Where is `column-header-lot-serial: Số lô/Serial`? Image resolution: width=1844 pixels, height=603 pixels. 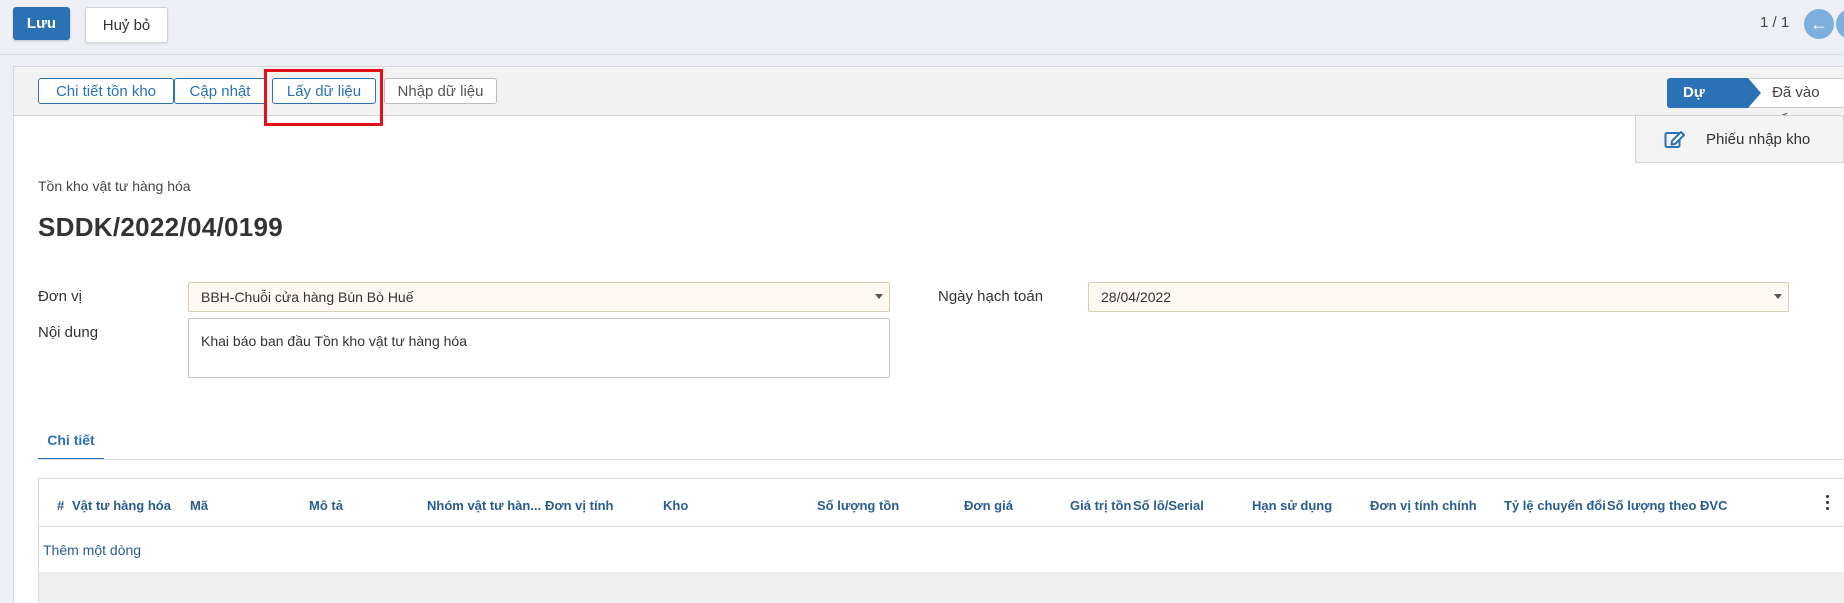
column-header-lot-serial: Số lô/Serial is located at coordinates (1168, 505).